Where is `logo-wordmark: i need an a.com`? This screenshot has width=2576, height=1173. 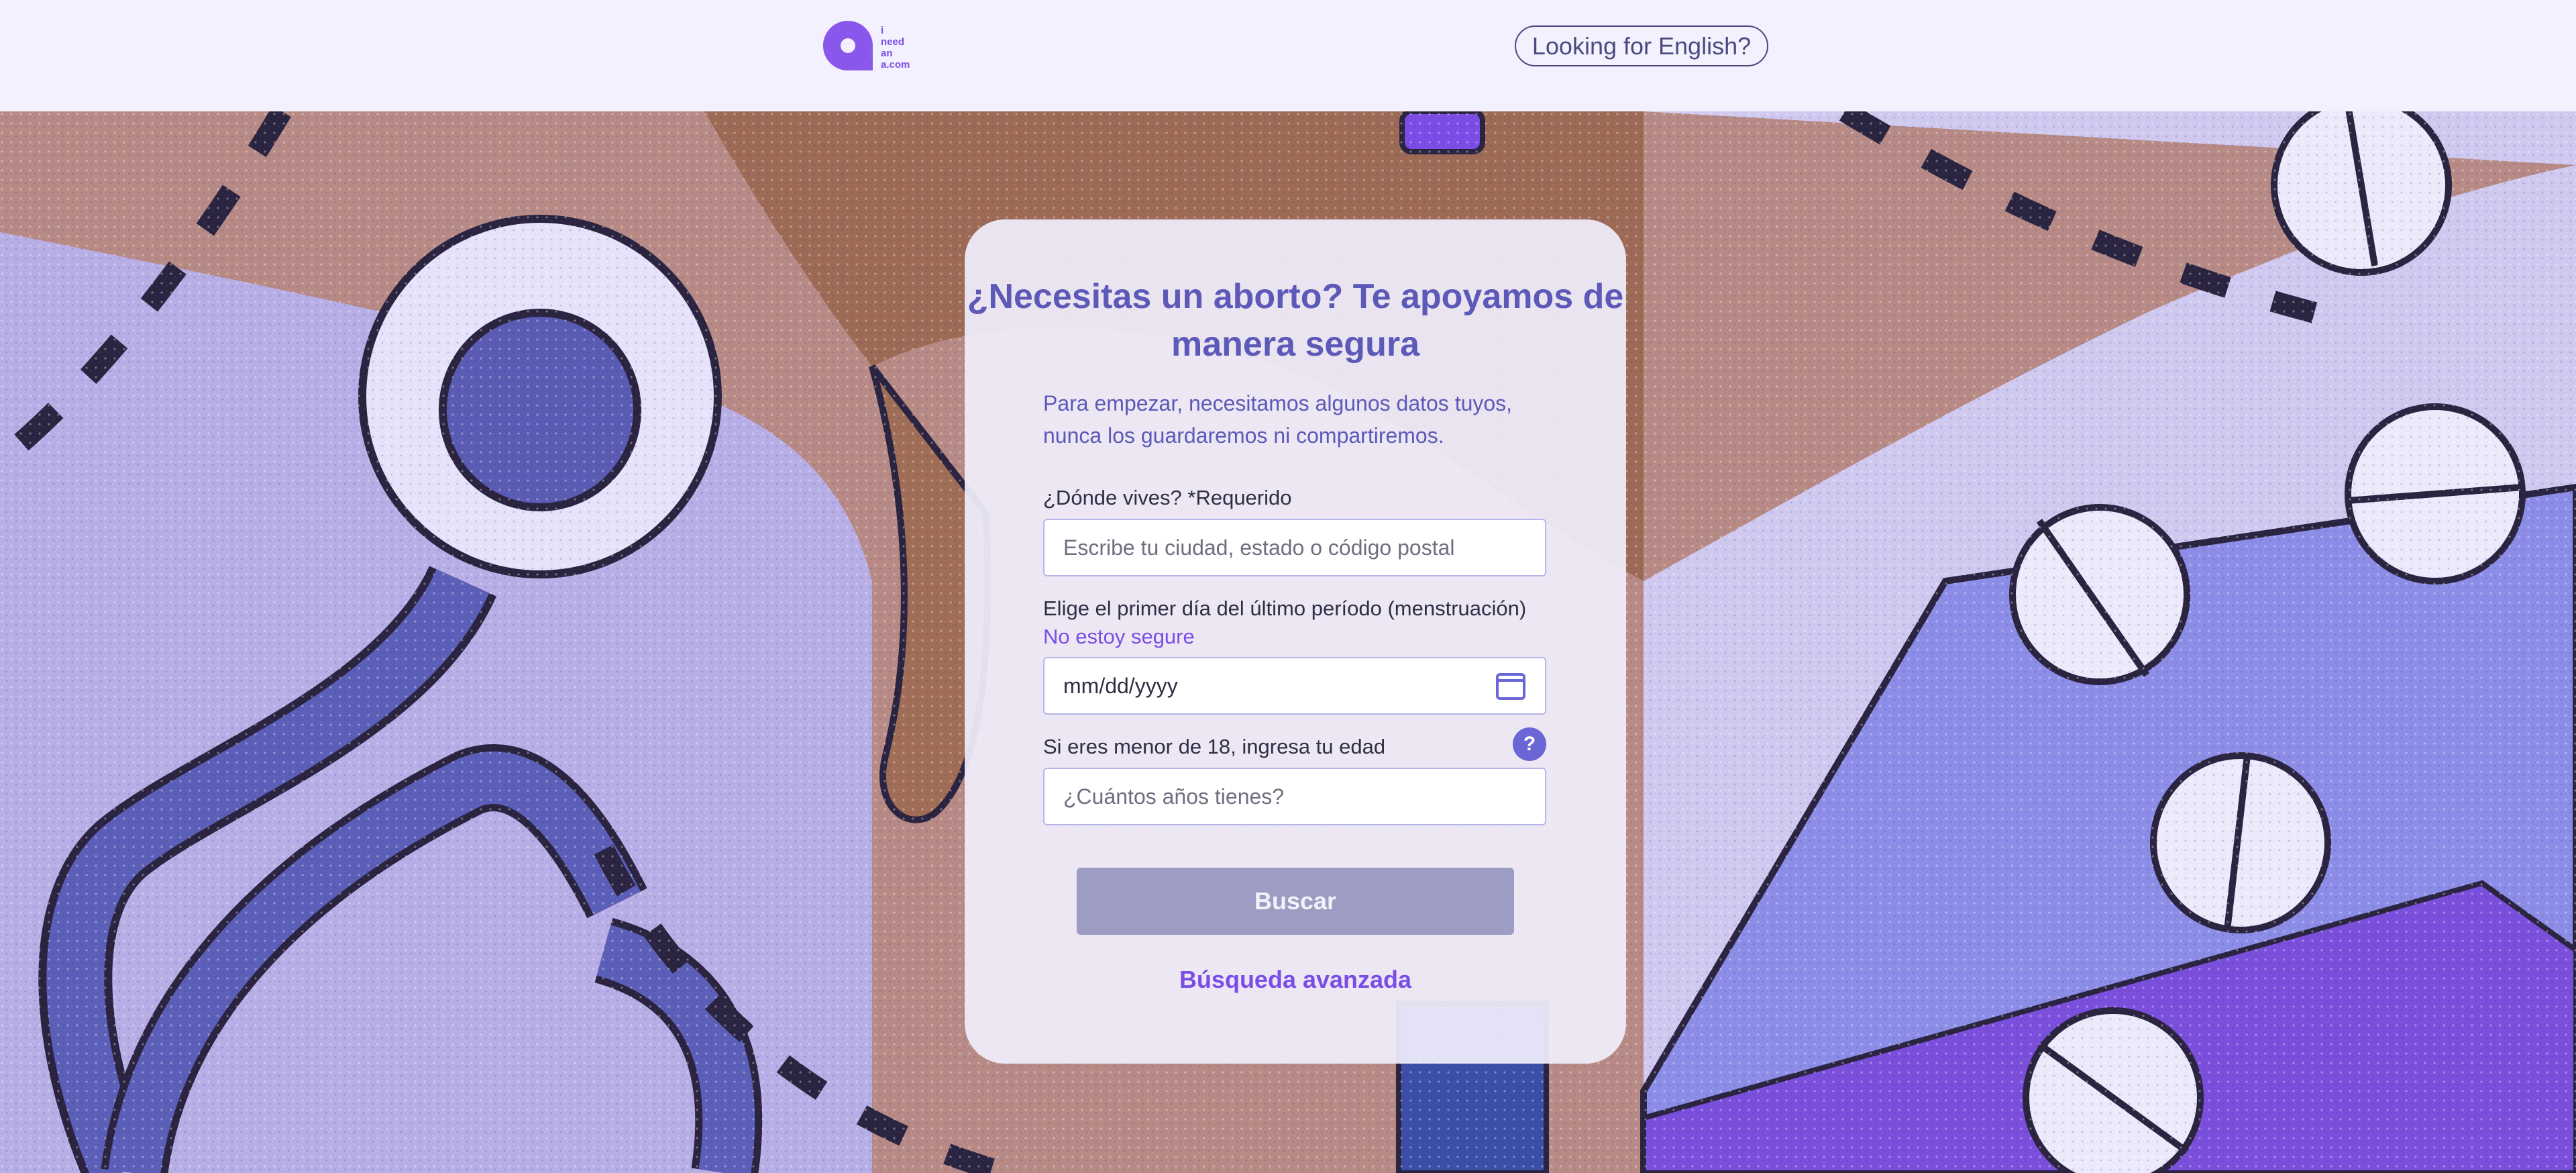
logo-wordmark: i need an a.com is located at coordinates (895, 47).